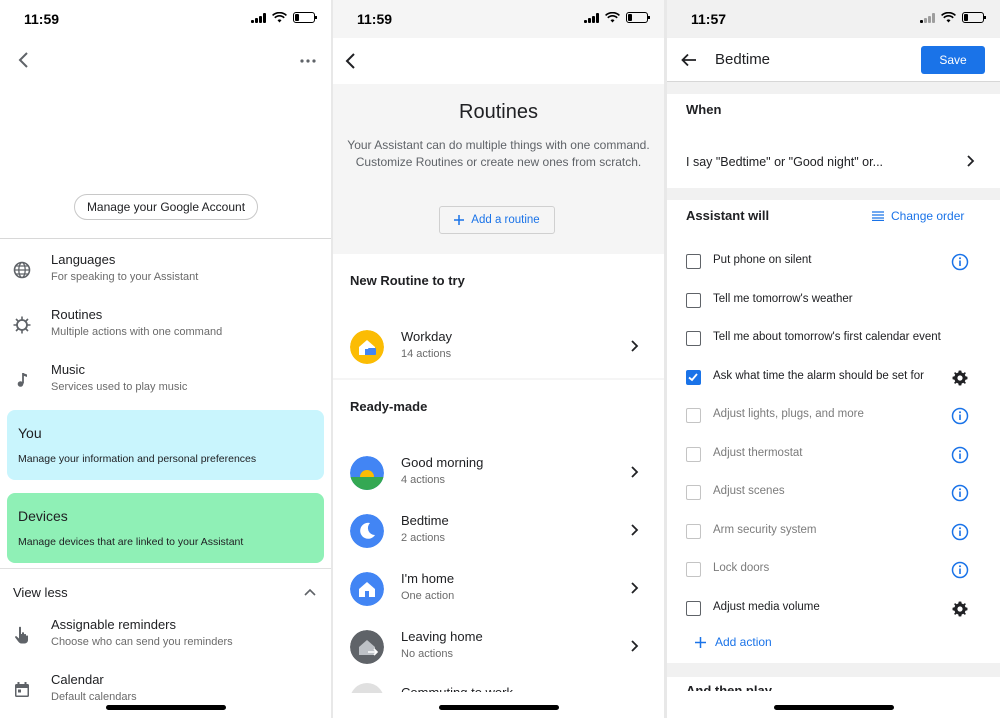 The width and height of the screenshot is (1000, 718). Describe the element at coordinates (423, 480) in the screenshot. I see `routine-subtitle: 4 actions` at that location.